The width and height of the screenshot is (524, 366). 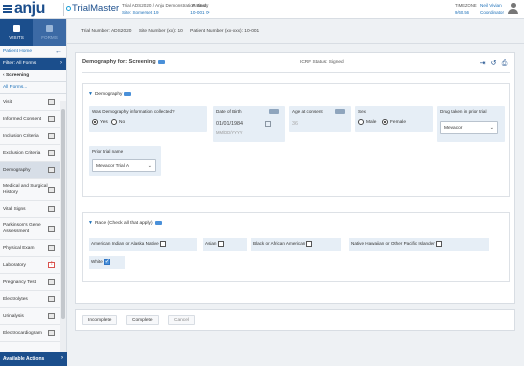 I want to click on race-section-title: ▼ Race (Check all that apply), so click(x=125, y=223).